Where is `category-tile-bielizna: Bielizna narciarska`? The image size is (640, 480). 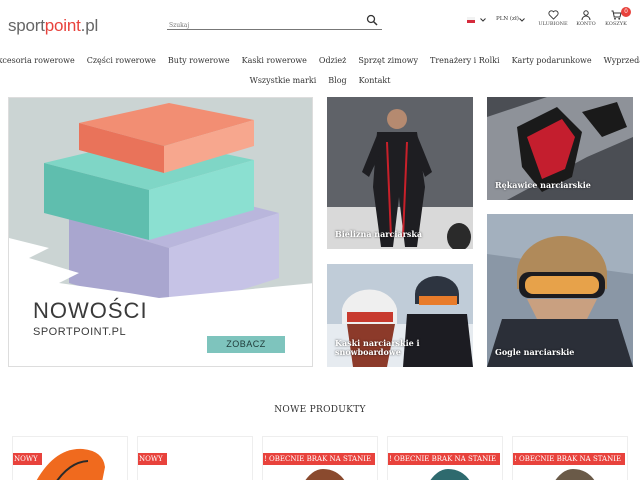 category-tile-bielizna: Bielizna narciarska is located at coordinates (400, 173).